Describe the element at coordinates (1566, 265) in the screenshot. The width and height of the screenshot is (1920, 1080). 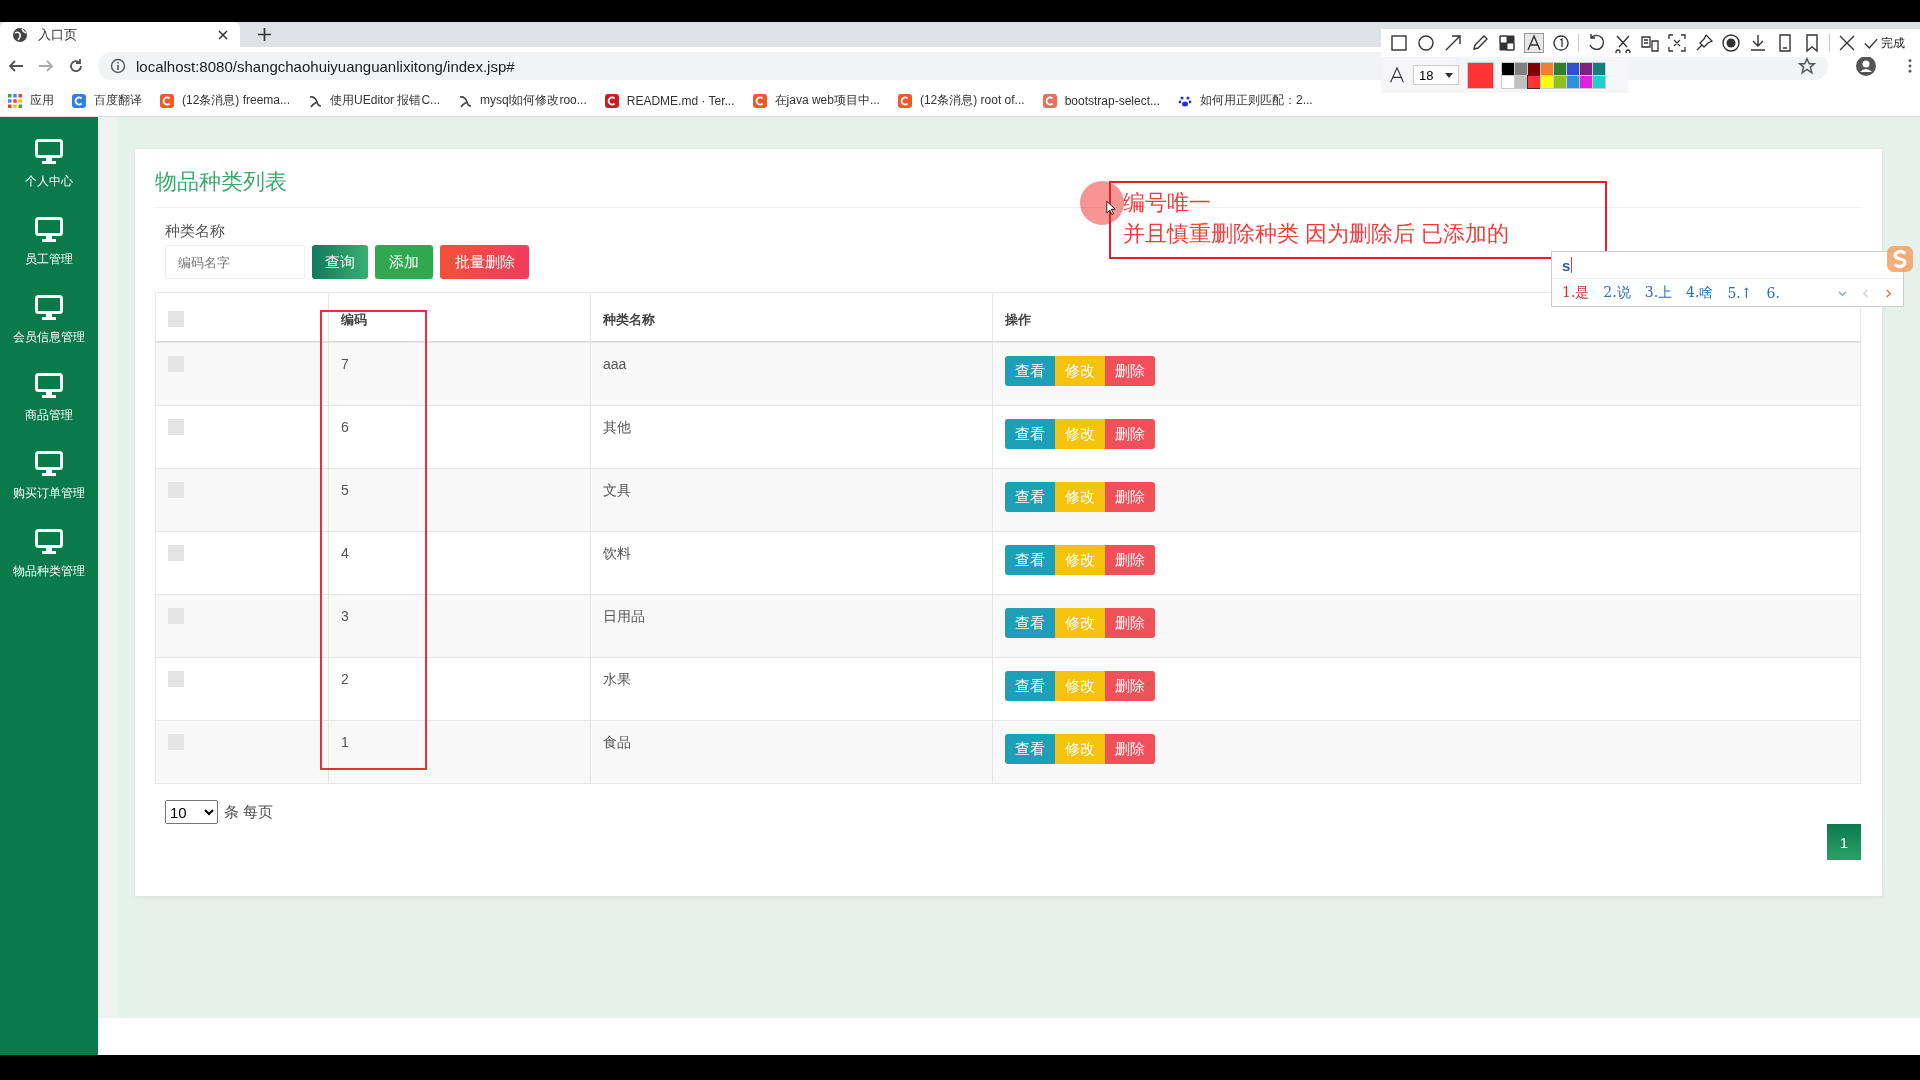
I see `ime-input-text: s` at that location.